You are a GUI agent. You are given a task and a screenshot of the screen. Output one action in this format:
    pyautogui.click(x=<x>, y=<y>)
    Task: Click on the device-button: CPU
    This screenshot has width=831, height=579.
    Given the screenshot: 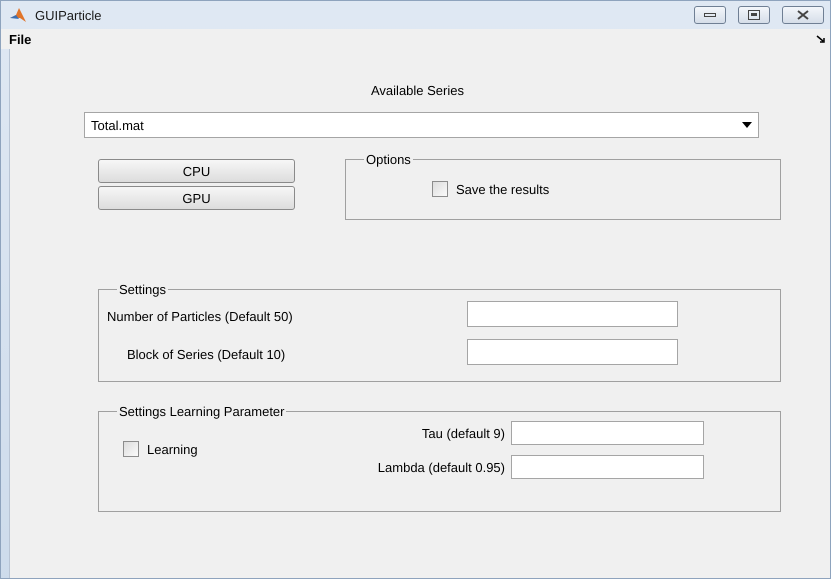 What is the action you would take?
    pyautogui.click(x=196, y=171)
    